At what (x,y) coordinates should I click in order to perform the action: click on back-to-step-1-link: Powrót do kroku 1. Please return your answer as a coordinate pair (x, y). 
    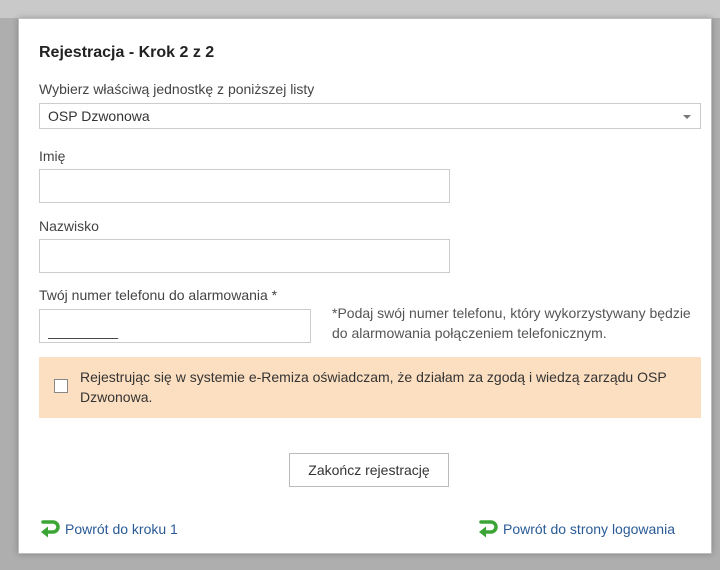
    Looking at the image, I should click on (139, 530).